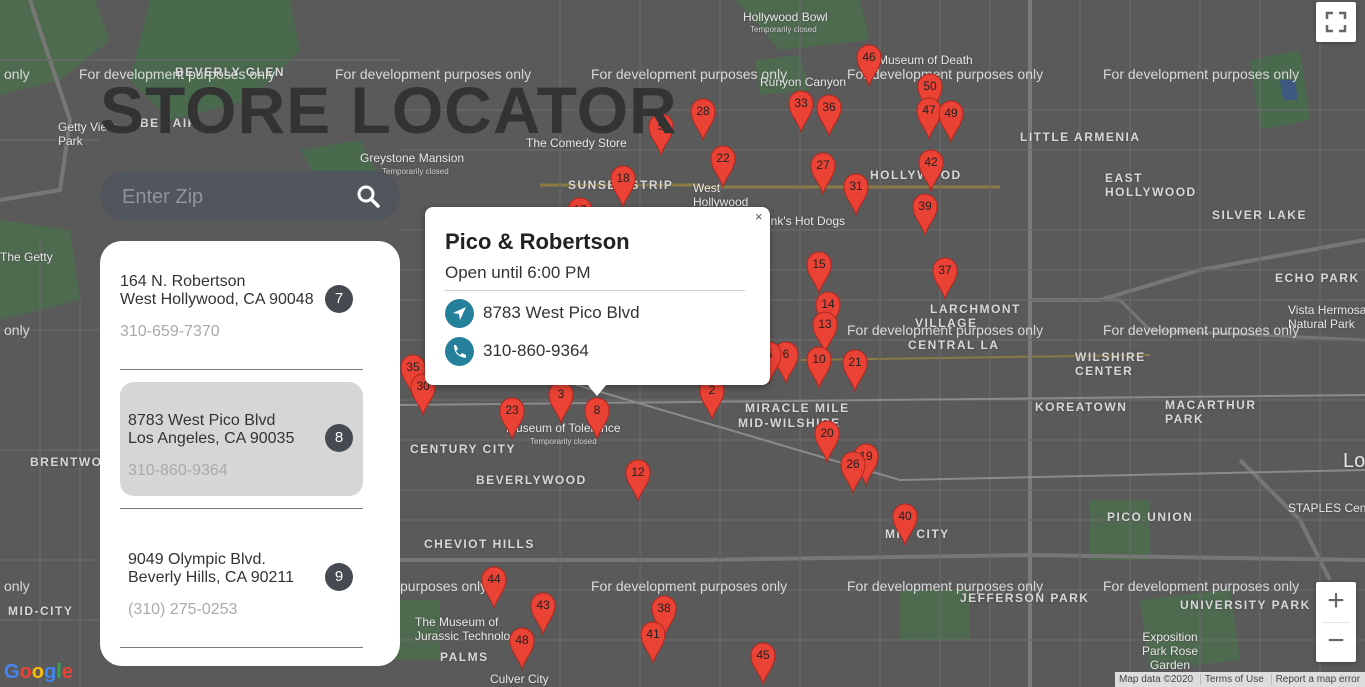  I want to click on marker-label: 31, so click(856, 186).